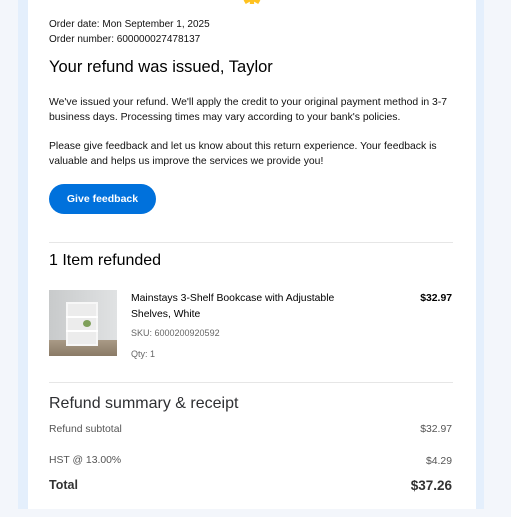 This screenshot has width=511, height=517. What do you see at coordinates (436, 298) in the screenshot?
I see `item-price: $32.97` at bounding box center [436, 298].